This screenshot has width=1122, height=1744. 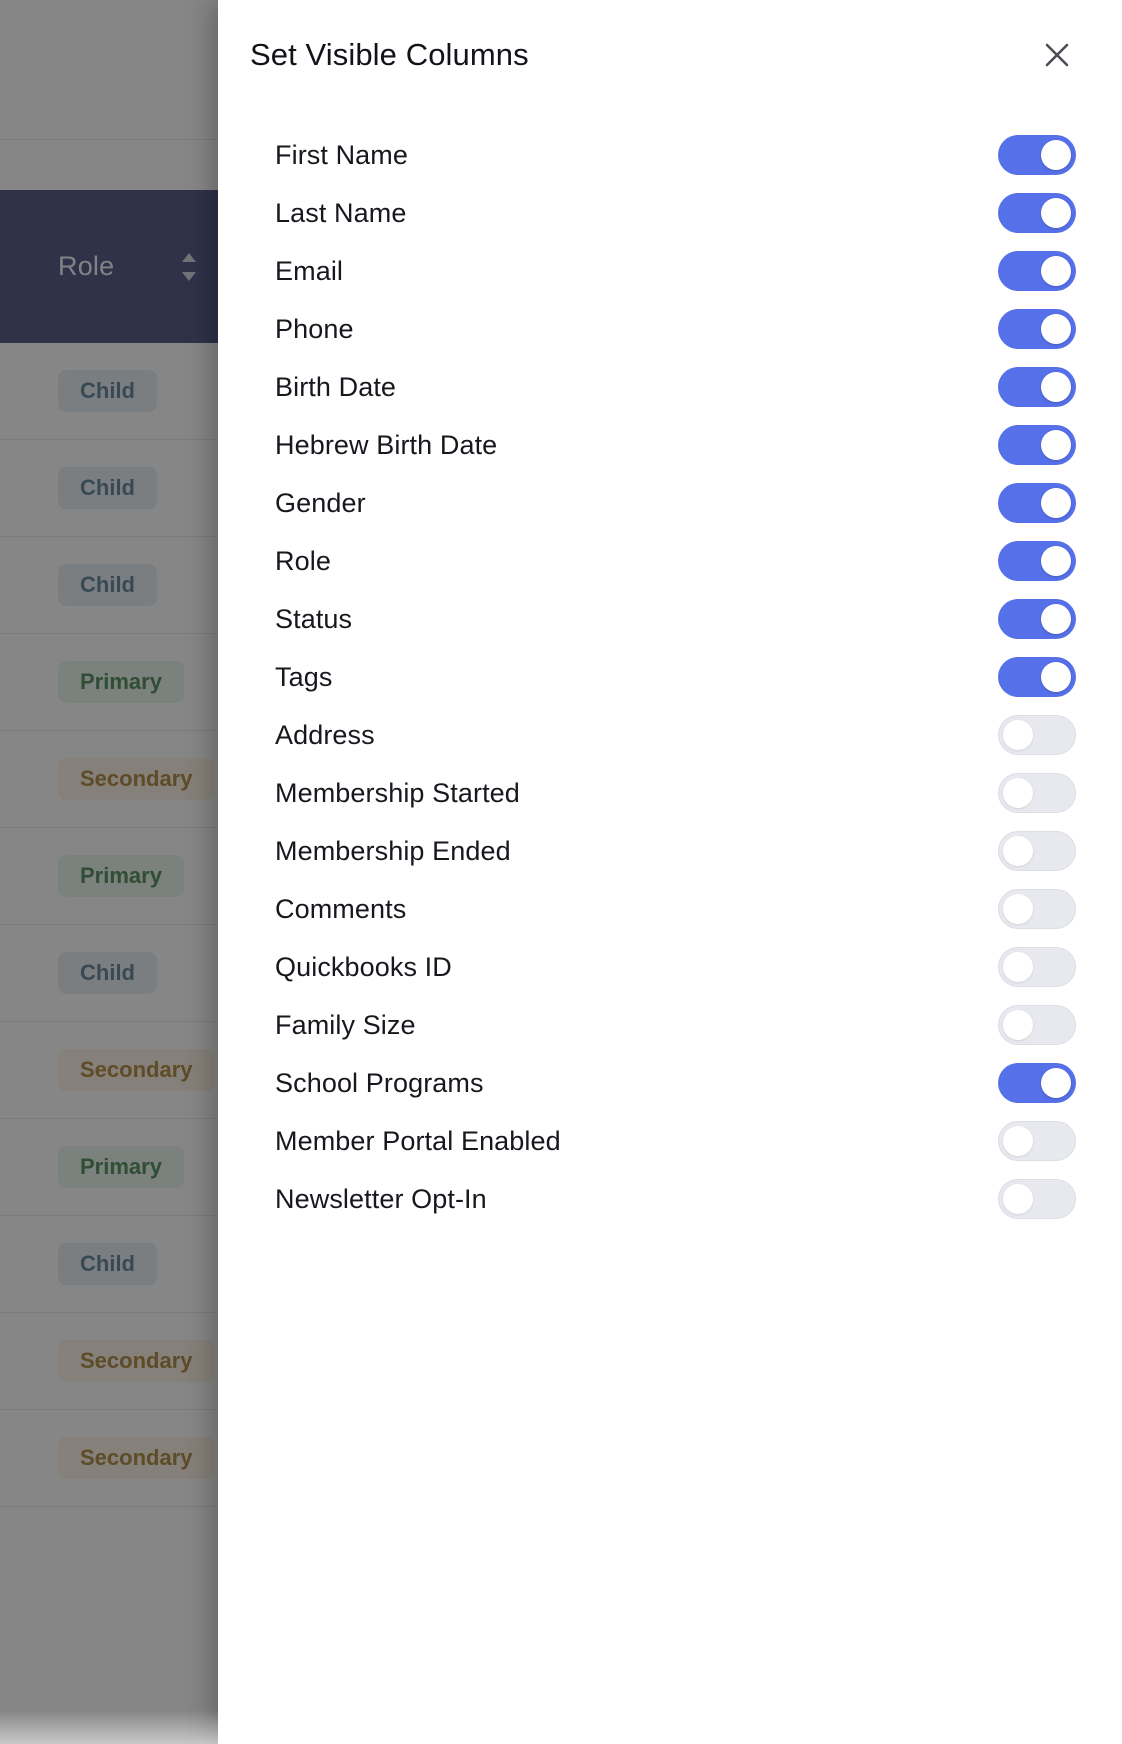 What do you see at coordinates (386, 444) in the screenshot?
I see `column-label: Hebrew Birth Date` at bounding box center [386, 444].